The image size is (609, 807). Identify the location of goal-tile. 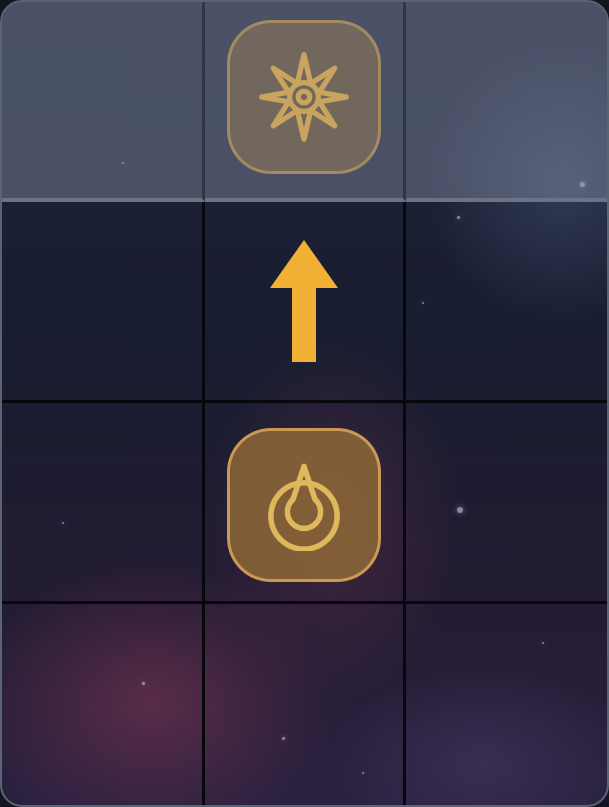
(304, 97).